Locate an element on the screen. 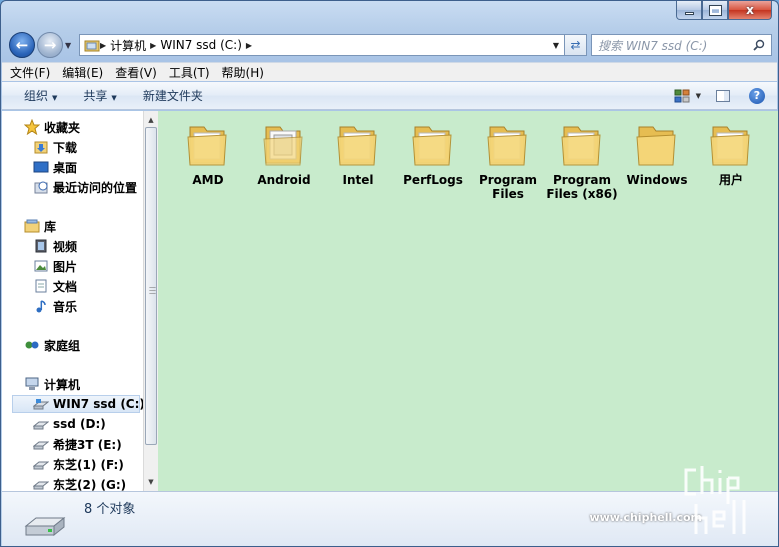 This screenshot has height=547, width=779. close-icon: x is located at coordinates (750, 10).